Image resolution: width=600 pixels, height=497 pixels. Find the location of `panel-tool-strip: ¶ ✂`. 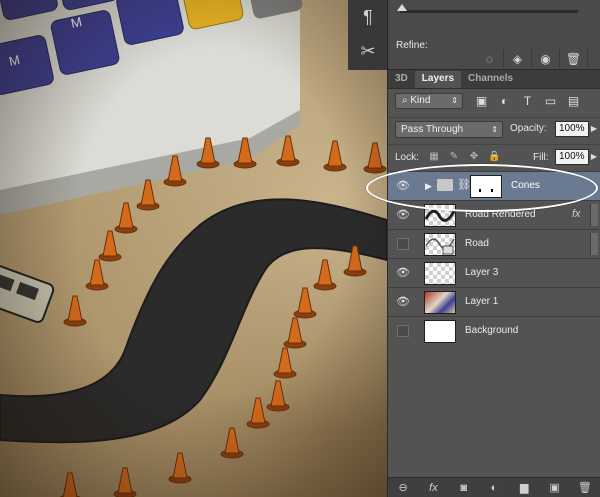

panel-tool-strip: ¶ ✂ is located at coordinates (368, 35).